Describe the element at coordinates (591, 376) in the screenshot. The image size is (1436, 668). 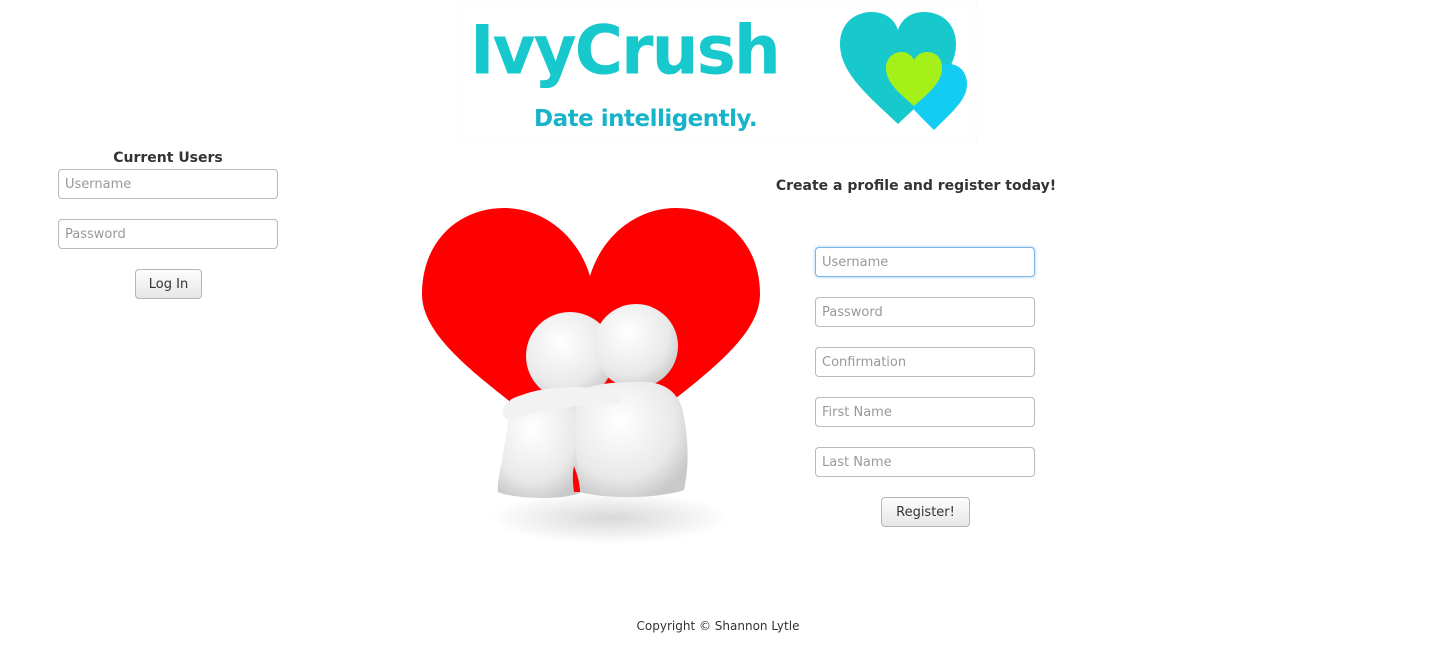
I see `couple-heart-illustration` at that location.